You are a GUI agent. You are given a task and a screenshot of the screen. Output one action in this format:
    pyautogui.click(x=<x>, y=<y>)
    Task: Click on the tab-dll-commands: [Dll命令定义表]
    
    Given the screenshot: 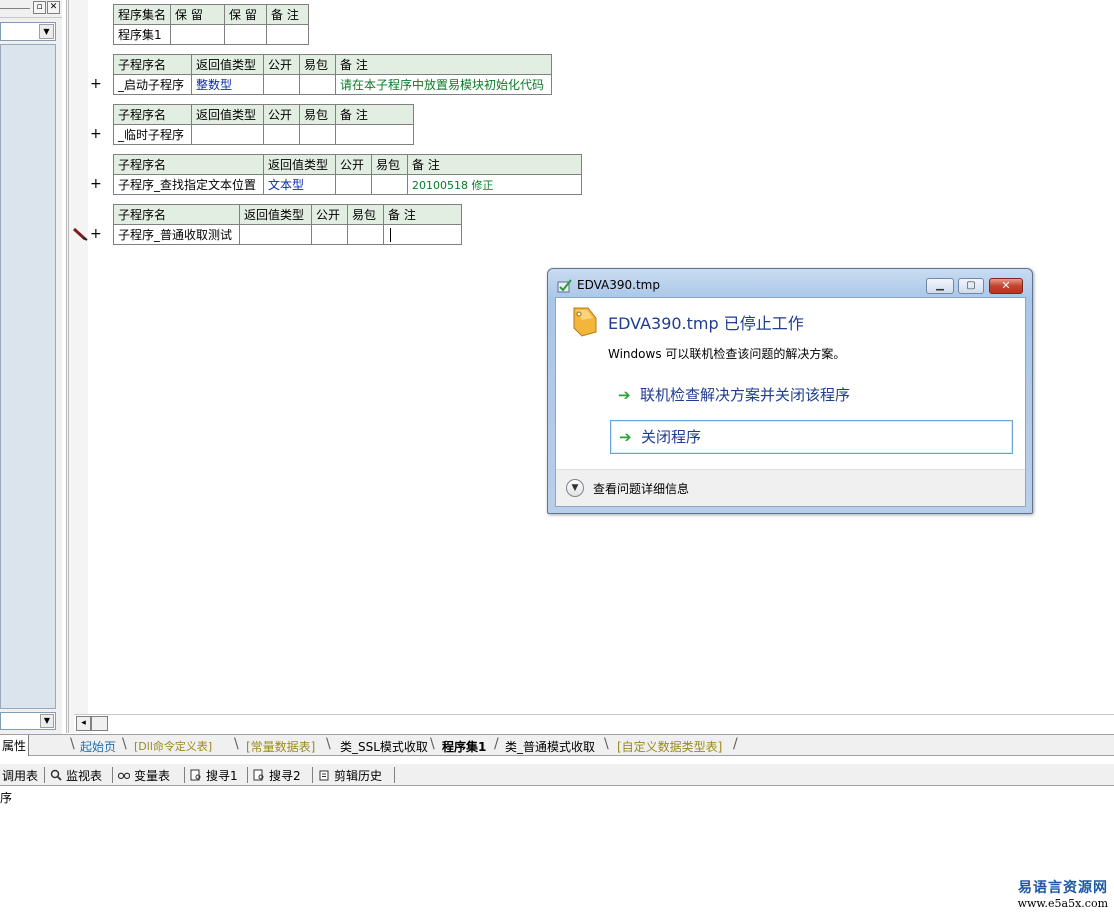 What is the action you would take?
    pyautogui.click(x=173, y=746)
    